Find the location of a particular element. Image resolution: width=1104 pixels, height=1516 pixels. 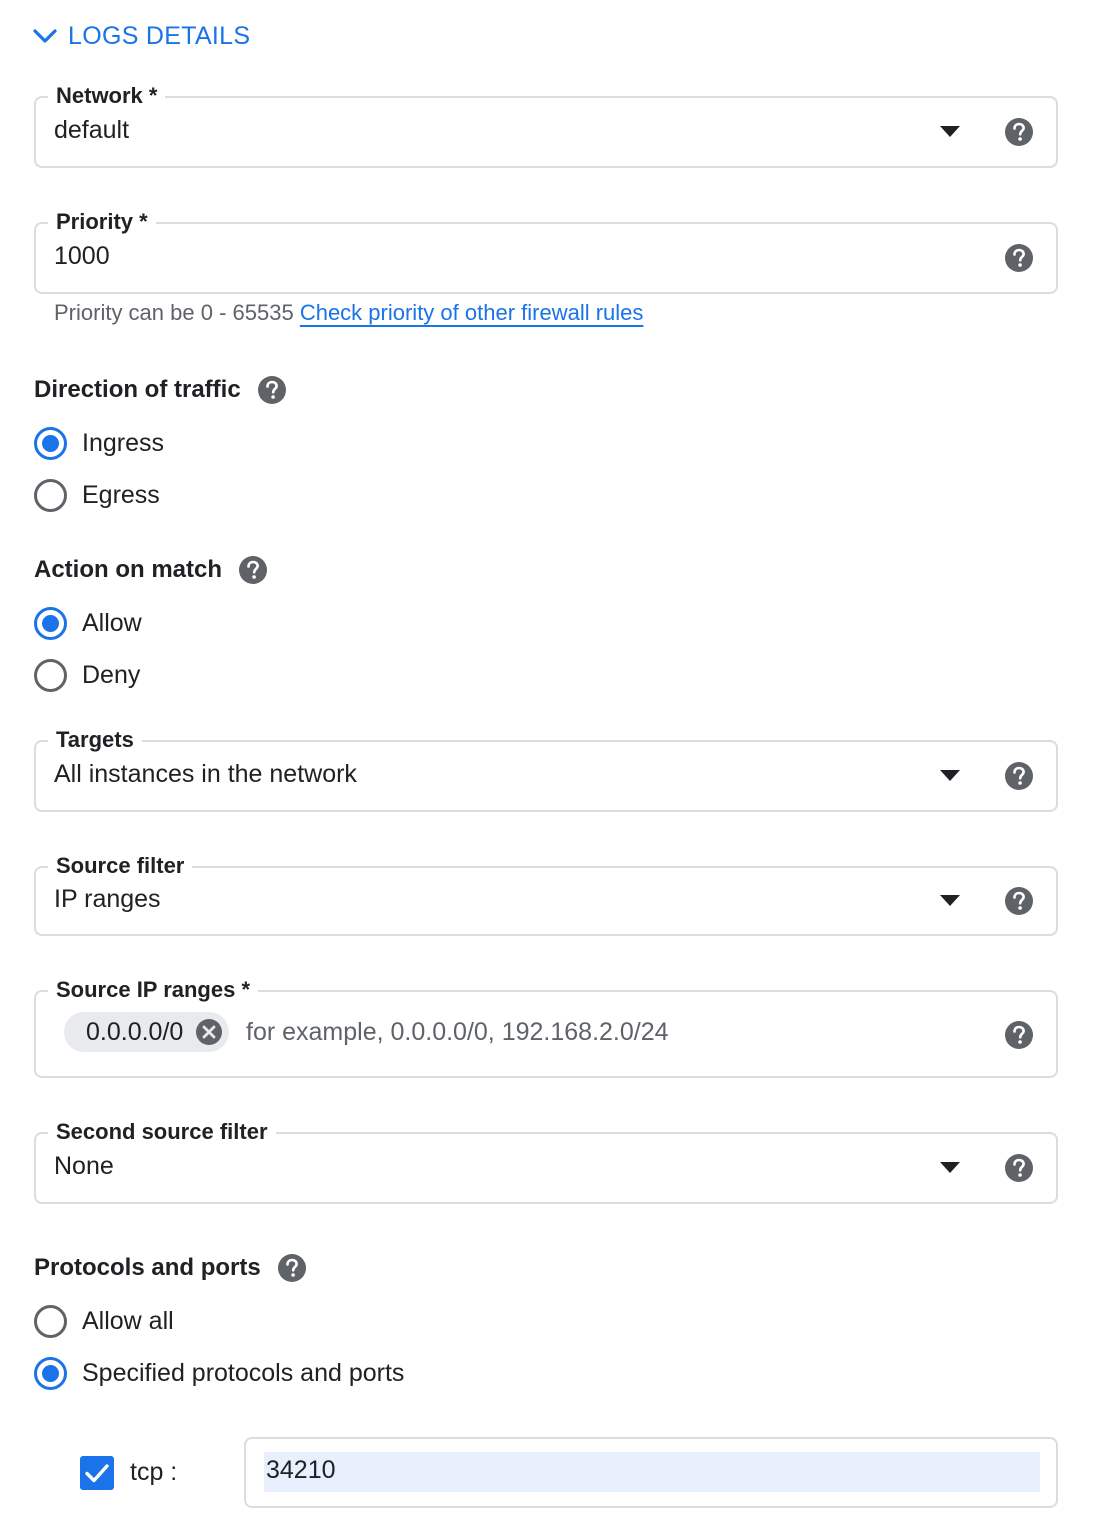

radio-ingress: Ingress is located at coordinates (99, 443).